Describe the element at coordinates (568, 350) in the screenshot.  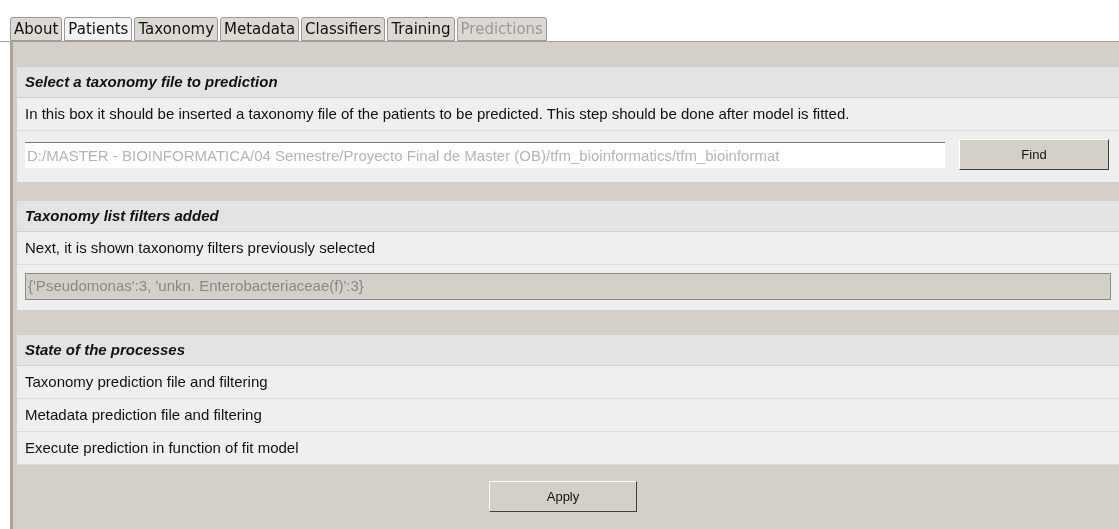
I see `section-header: State of the processes` at that location.